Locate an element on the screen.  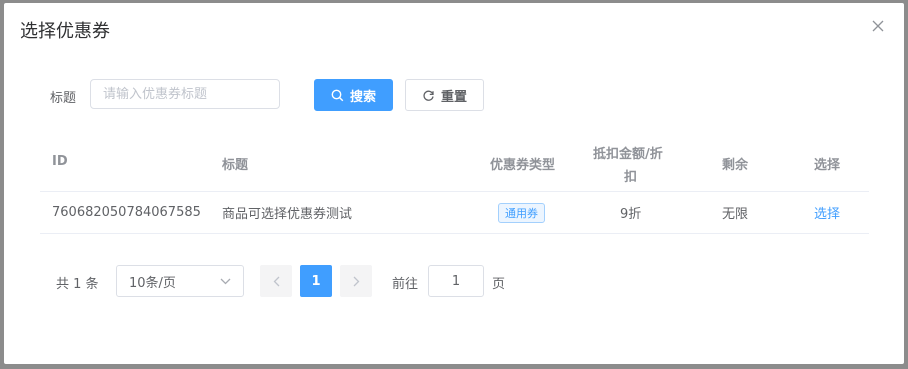
search-button: 搜索 is located at coordinates (353, 95).